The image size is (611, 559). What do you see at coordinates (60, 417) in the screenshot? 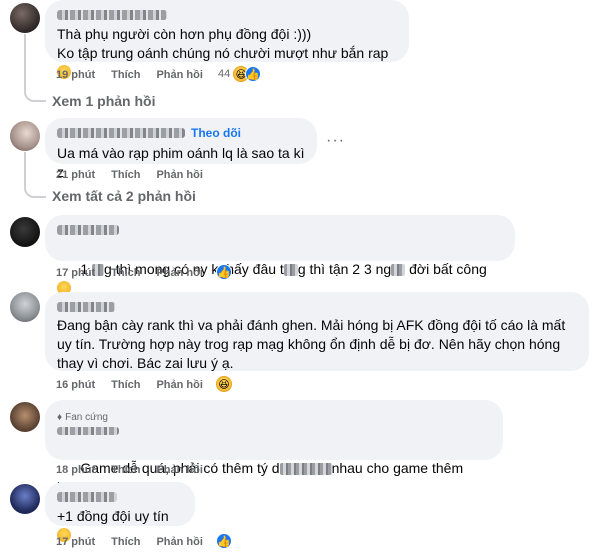
I see `badge-icon: ♦` at bounding box center [60, 417].